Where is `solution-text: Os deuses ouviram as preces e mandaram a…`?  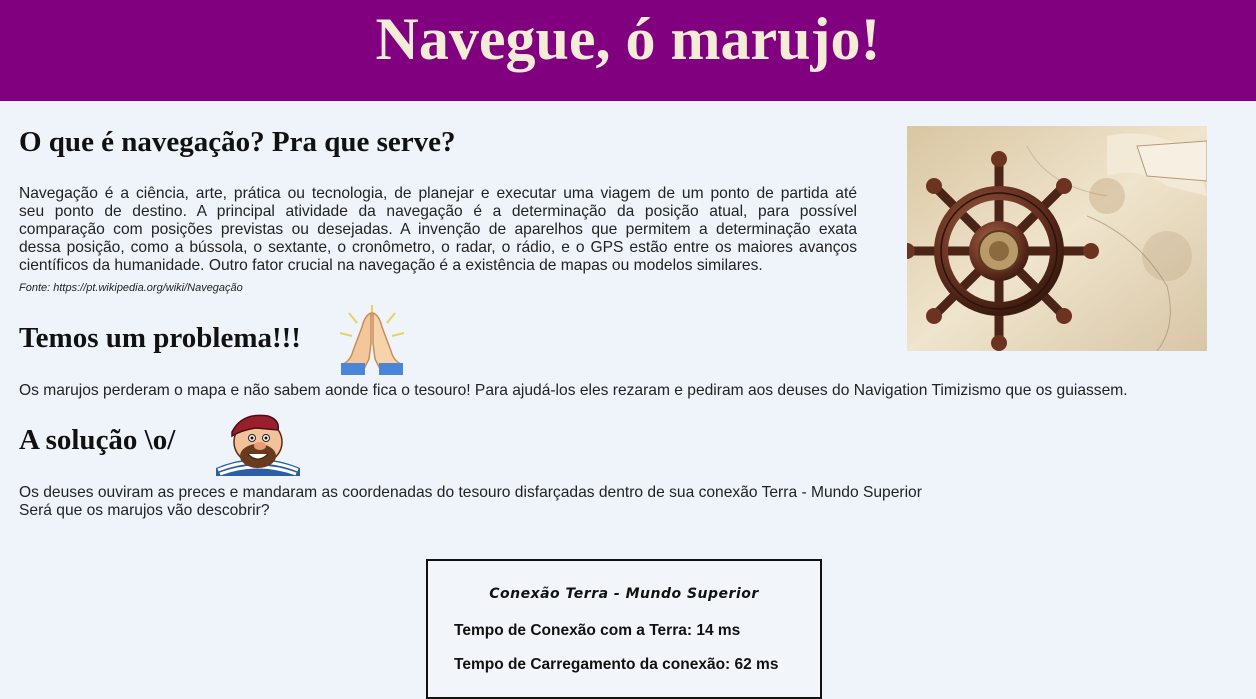 solution-text: Os deuses ouviram as preces e mandaram a… is located at coordinates (470, 492).